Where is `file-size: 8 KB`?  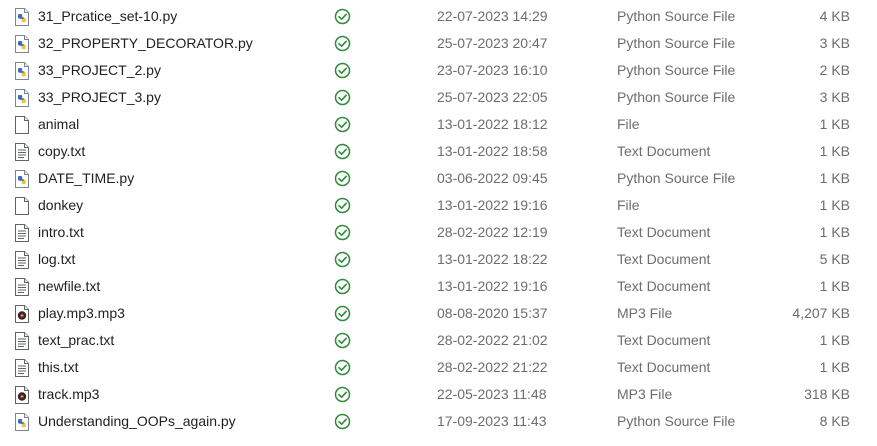
file-size: 8 KB is located at coordinates (834, 421).